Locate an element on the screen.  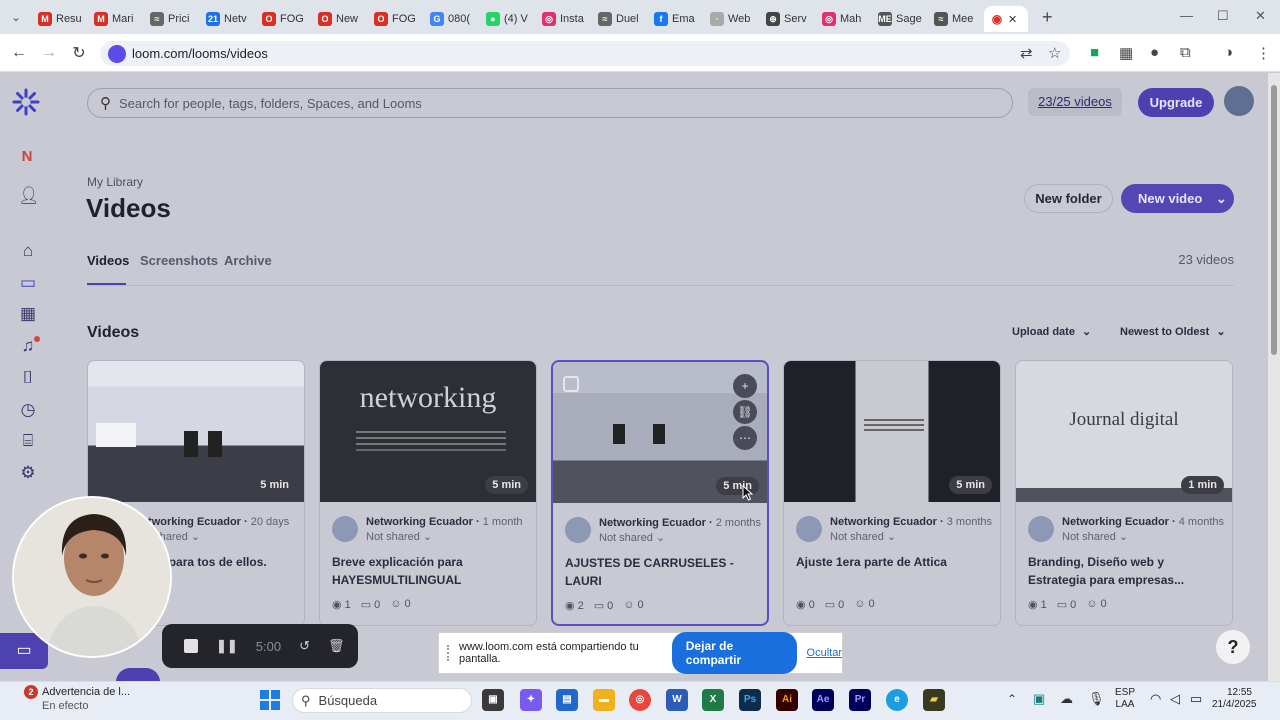
maximize-button: ☐ is located at coordinates (1223, 16).